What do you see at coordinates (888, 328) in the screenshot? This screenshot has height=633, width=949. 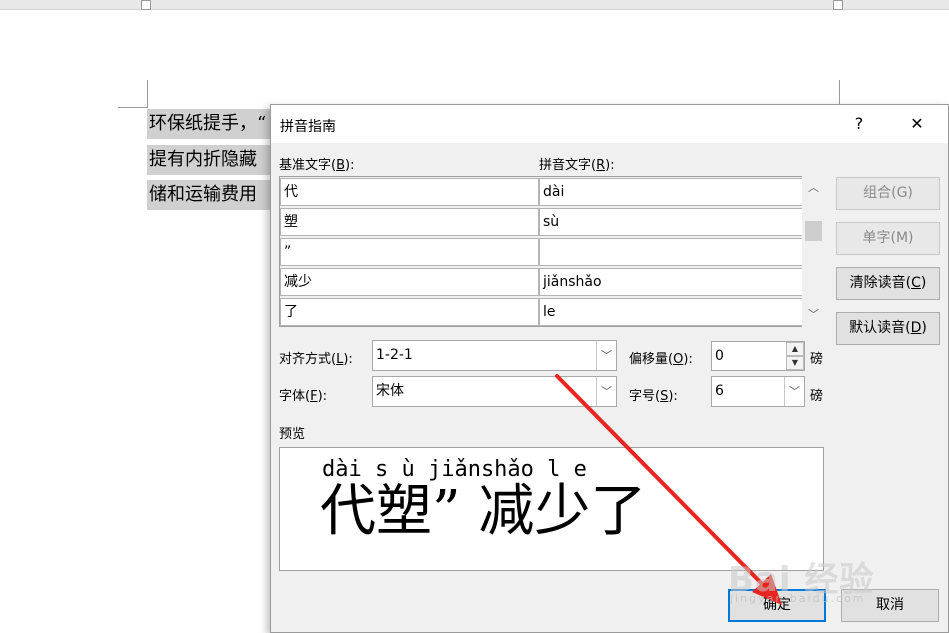 I see `default-reading-button: 默认读音(D)` at bounding box center [888, 328].